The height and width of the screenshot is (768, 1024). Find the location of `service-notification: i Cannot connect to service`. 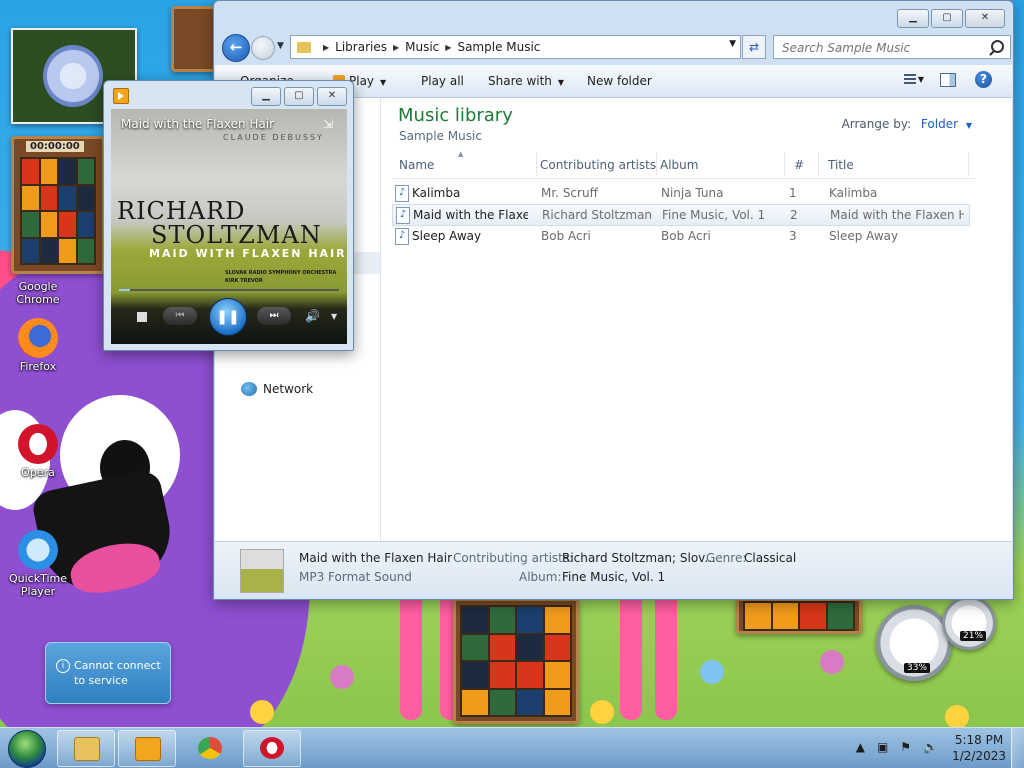

service-notification: i Cannot connect to service is located at coordinates (108, 673).